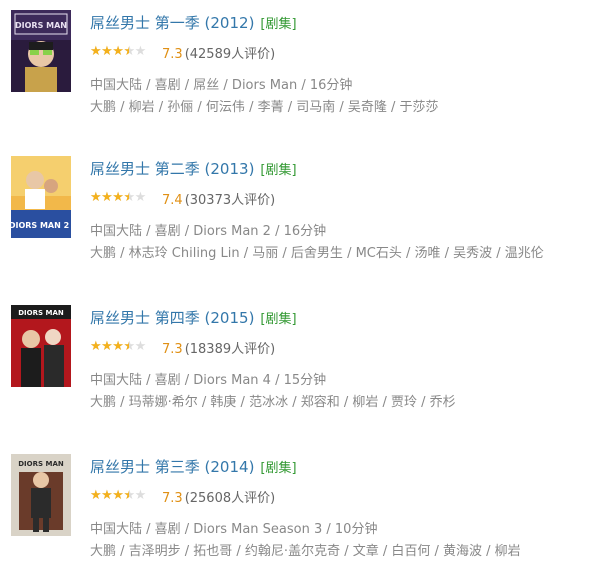  What do you see at coordinates (230, 200) in the screenshot?
I see `rating-votes: (30373人评价)` at bounding box center [230, 200].